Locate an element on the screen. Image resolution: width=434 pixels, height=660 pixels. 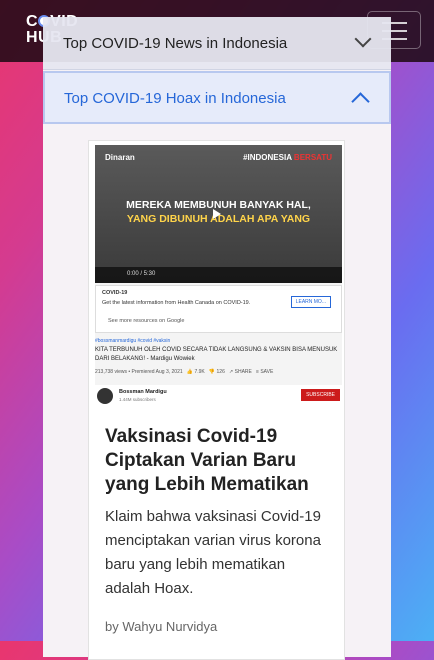
video-controls: 0:00 / 5:30 is located at coordinates (218, 275).